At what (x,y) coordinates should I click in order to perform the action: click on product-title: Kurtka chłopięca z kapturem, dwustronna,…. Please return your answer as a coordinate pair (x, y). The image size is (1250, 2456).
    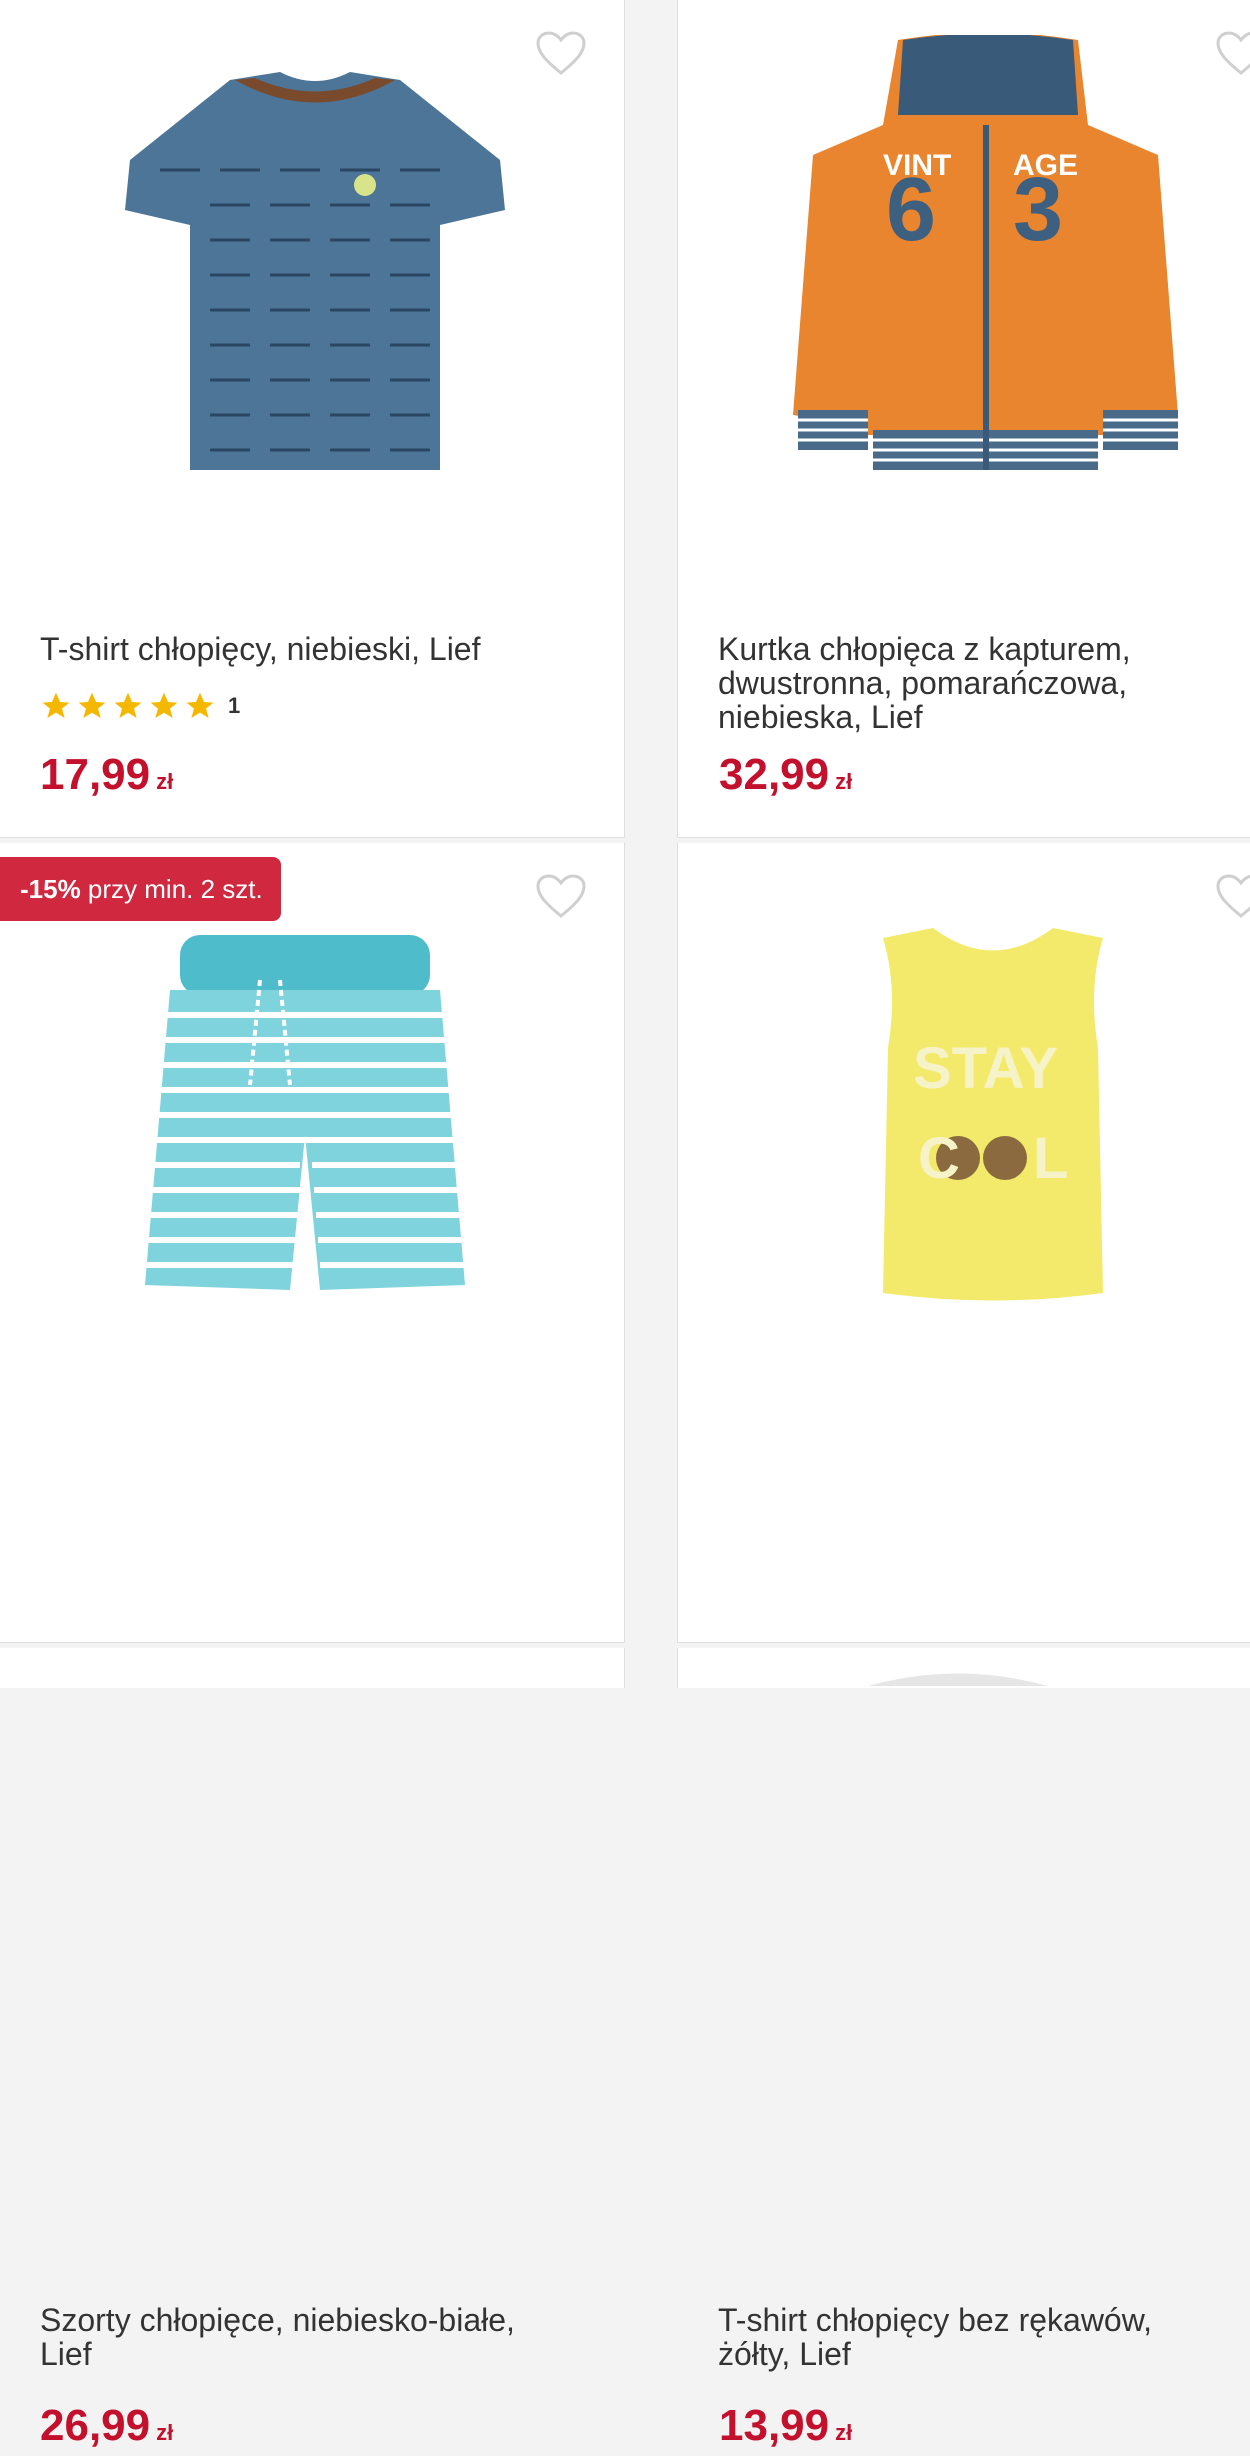
    Looking at the image, I should click on (978, 683).